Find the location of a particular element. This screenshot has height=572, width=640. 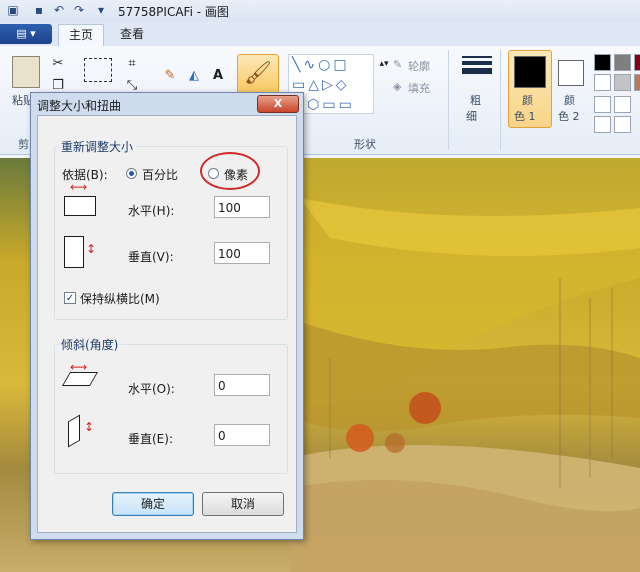

file-menu-button: ▤ ▾ is located at coordinates (26, 34).